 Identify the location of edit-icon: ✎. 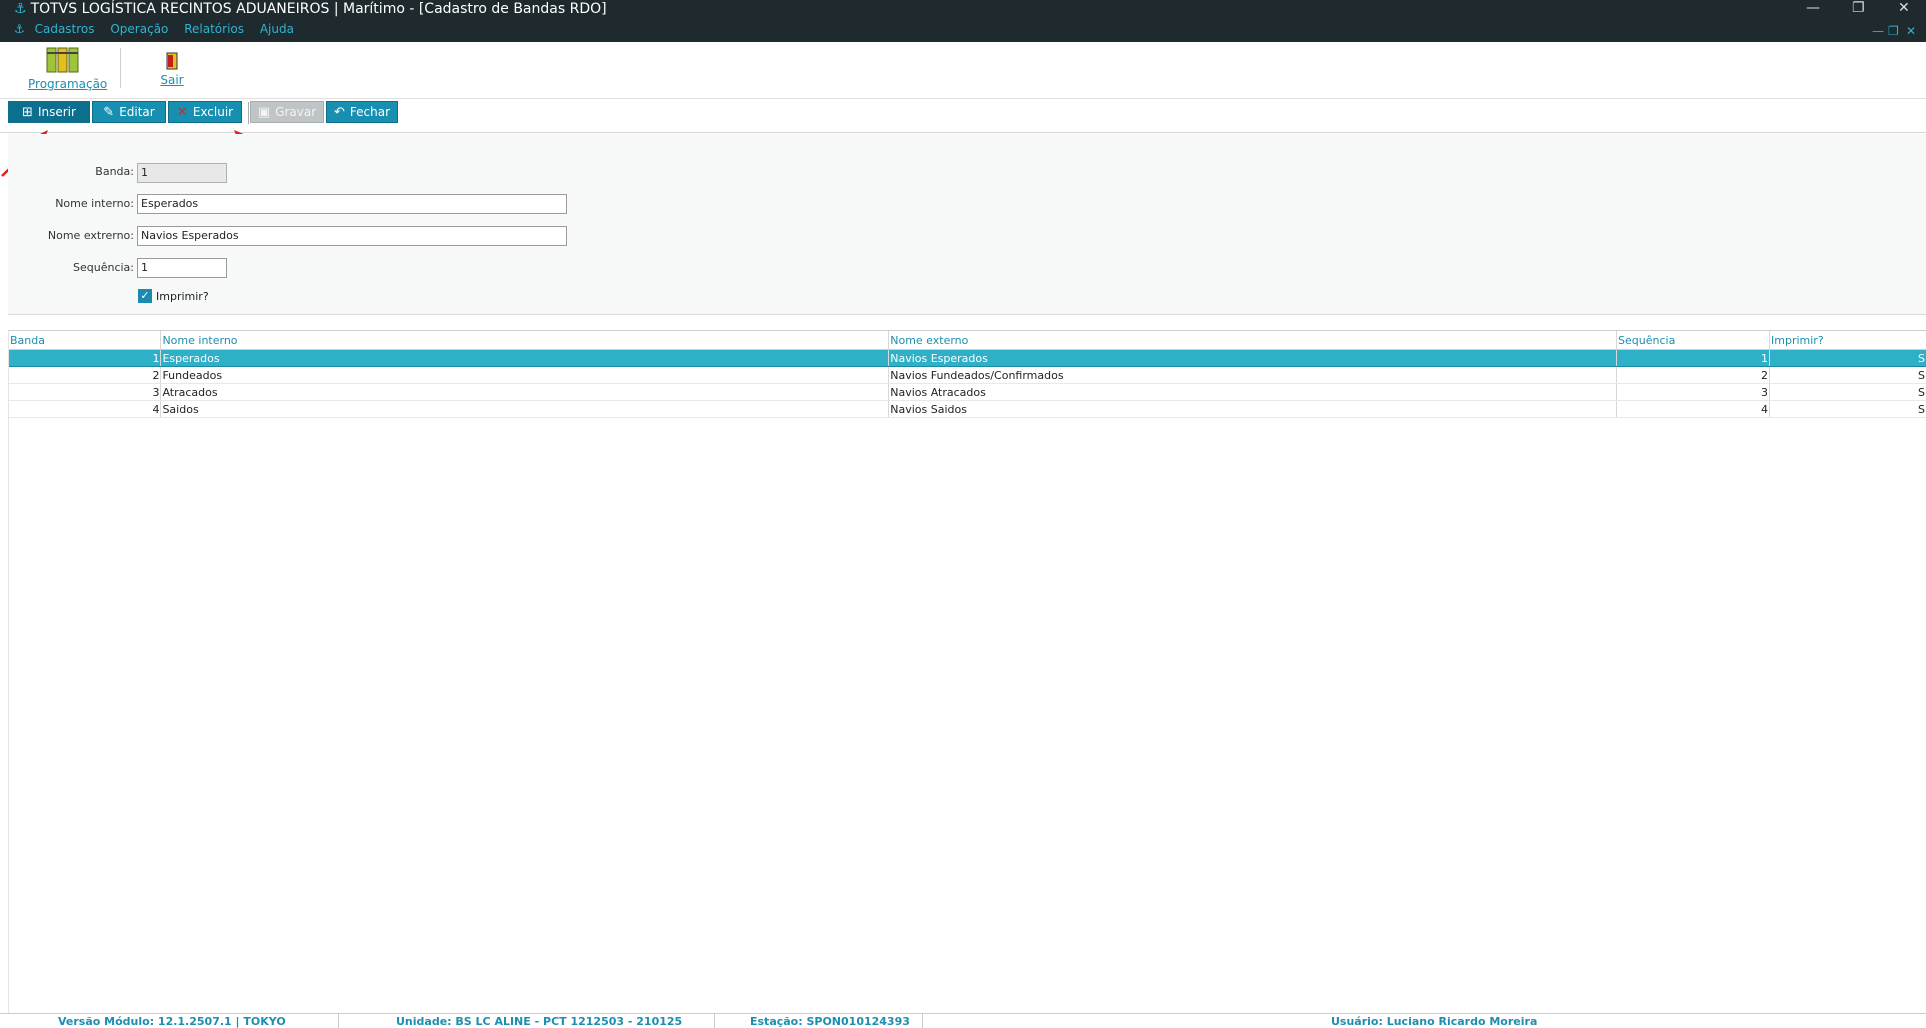
(109, 112).